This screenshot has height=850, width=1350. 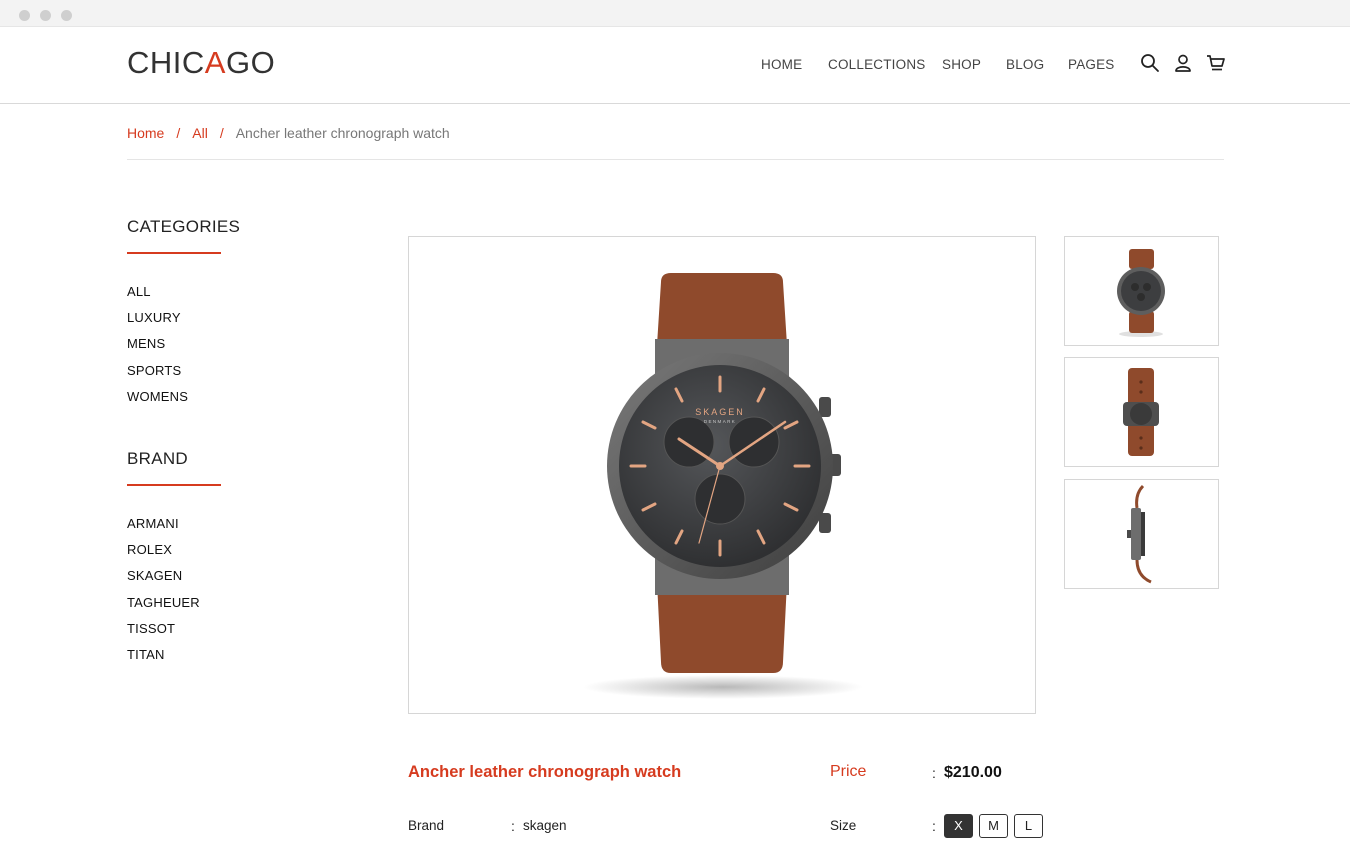 What do you see at coordinates (675, 65) in the screenshot?
I see `site-header: CHICAGO HOME COLLECTIONS SHOP BLOG PAGES` at bounding box center [675, 65].